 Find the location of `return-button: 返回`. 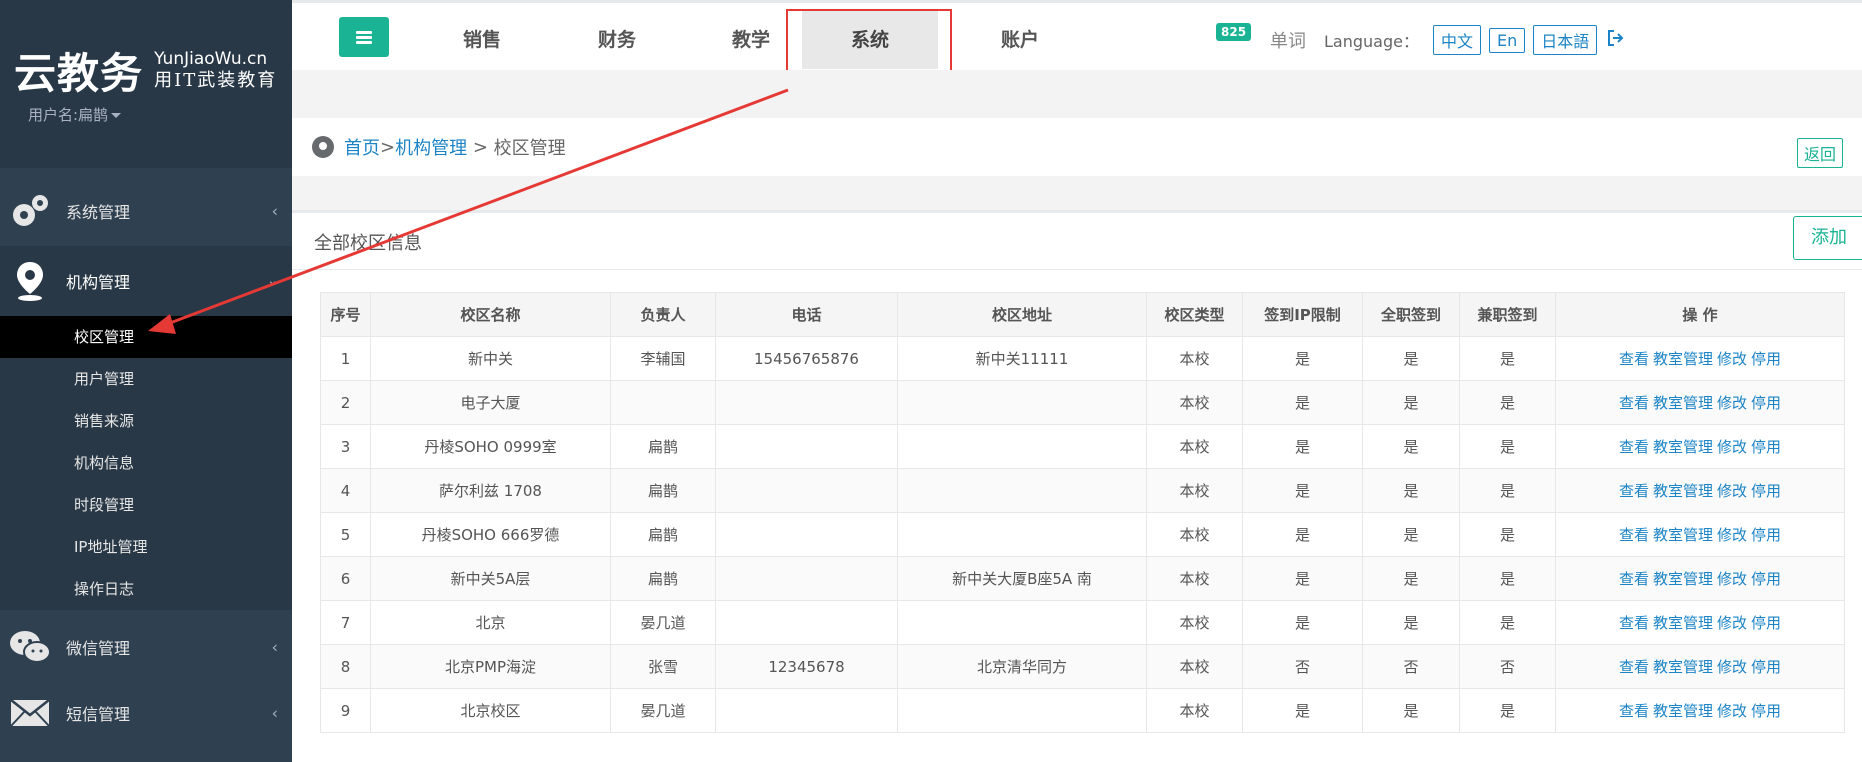

return-button: 返回 is located at coordinates (1820, 153).